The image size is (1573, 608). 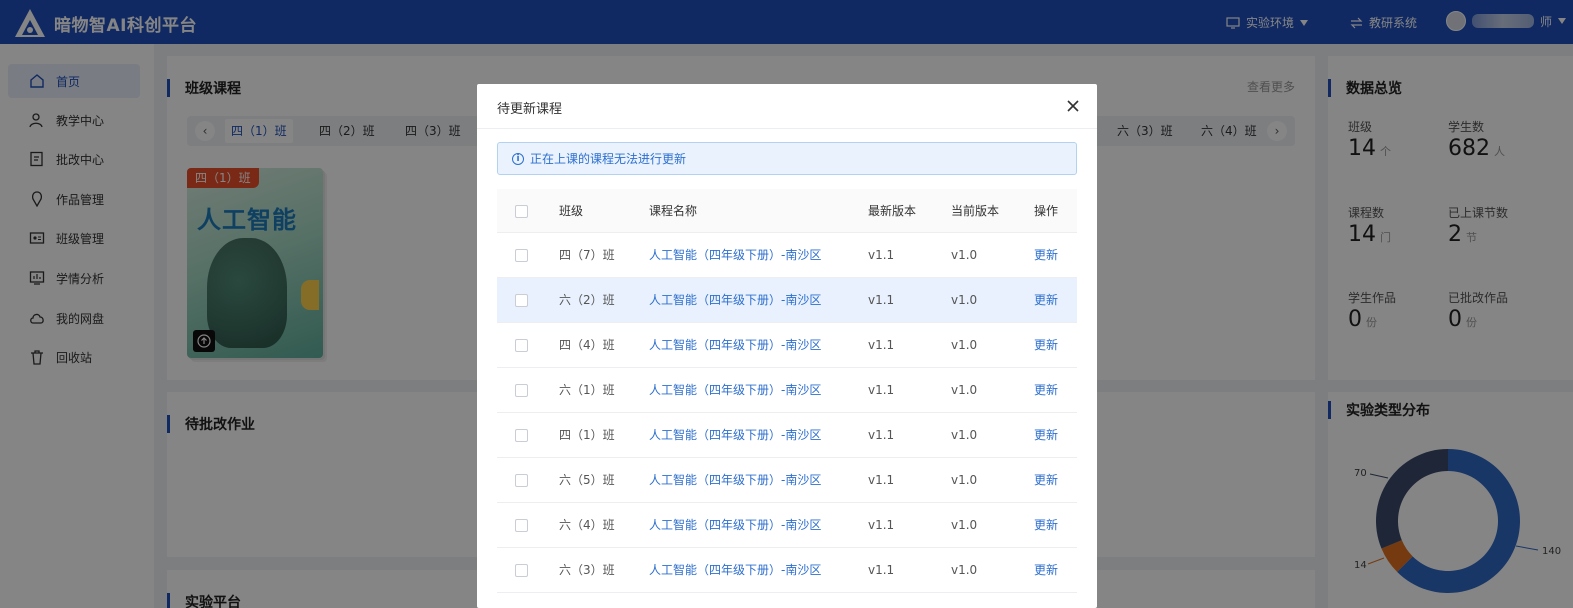 What do you see at coordinates (587, 480) in the screenshot?
I see `row-class: 六（5）班` at bounding box center [587, 480].